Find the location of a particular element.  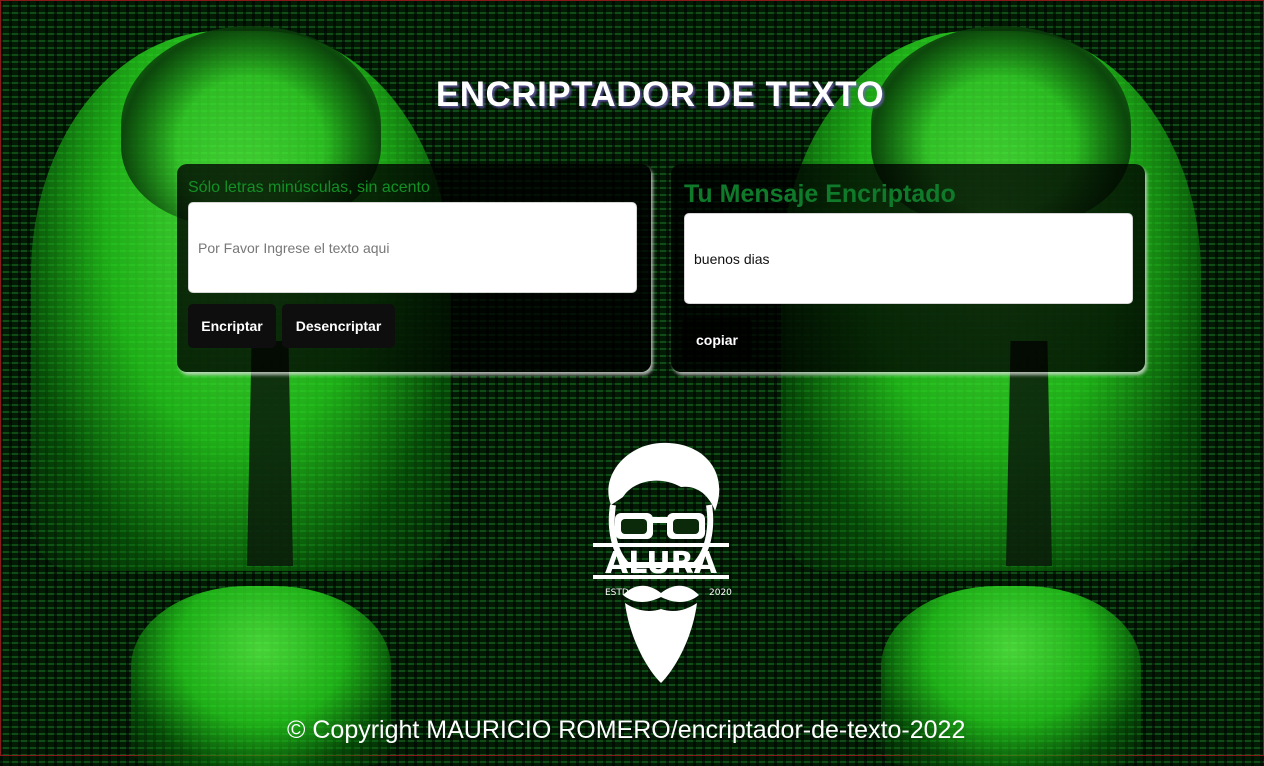

decrypt-button: Desencriptar is located at coordinates (338, 326).